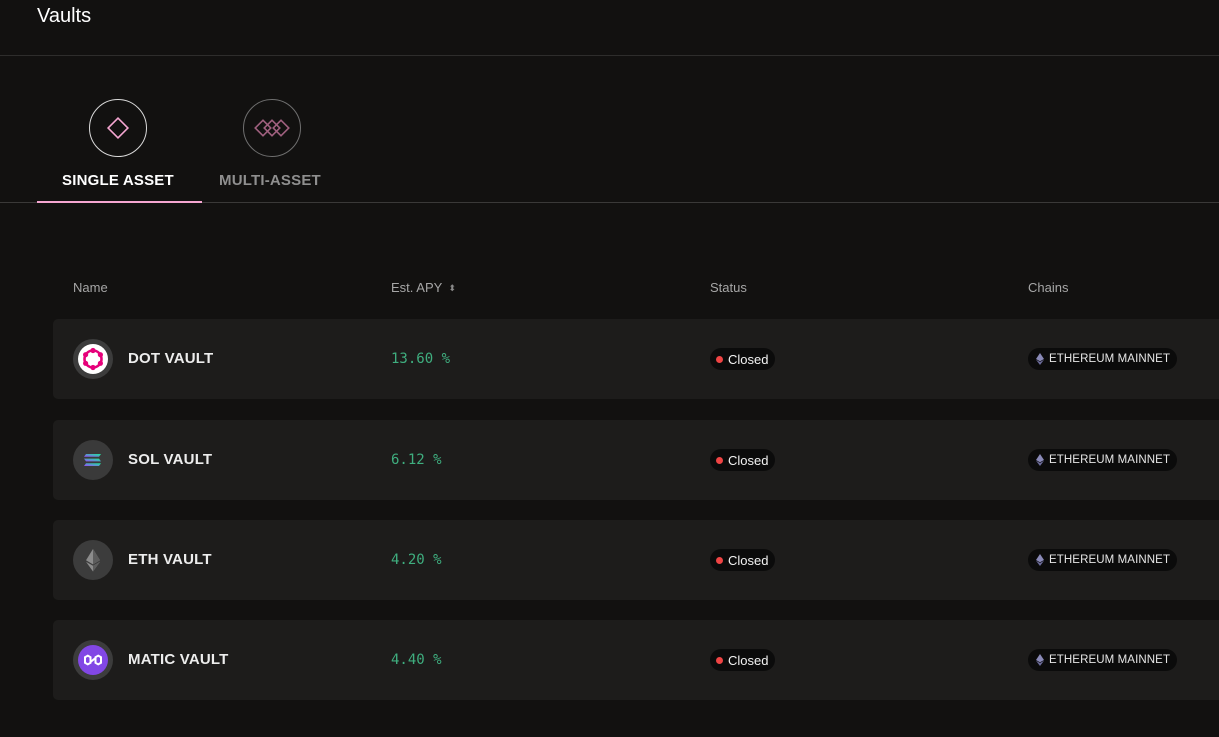  I want to click on tab-single-asset-label: SINGLE ASSET, so click(118, 180).